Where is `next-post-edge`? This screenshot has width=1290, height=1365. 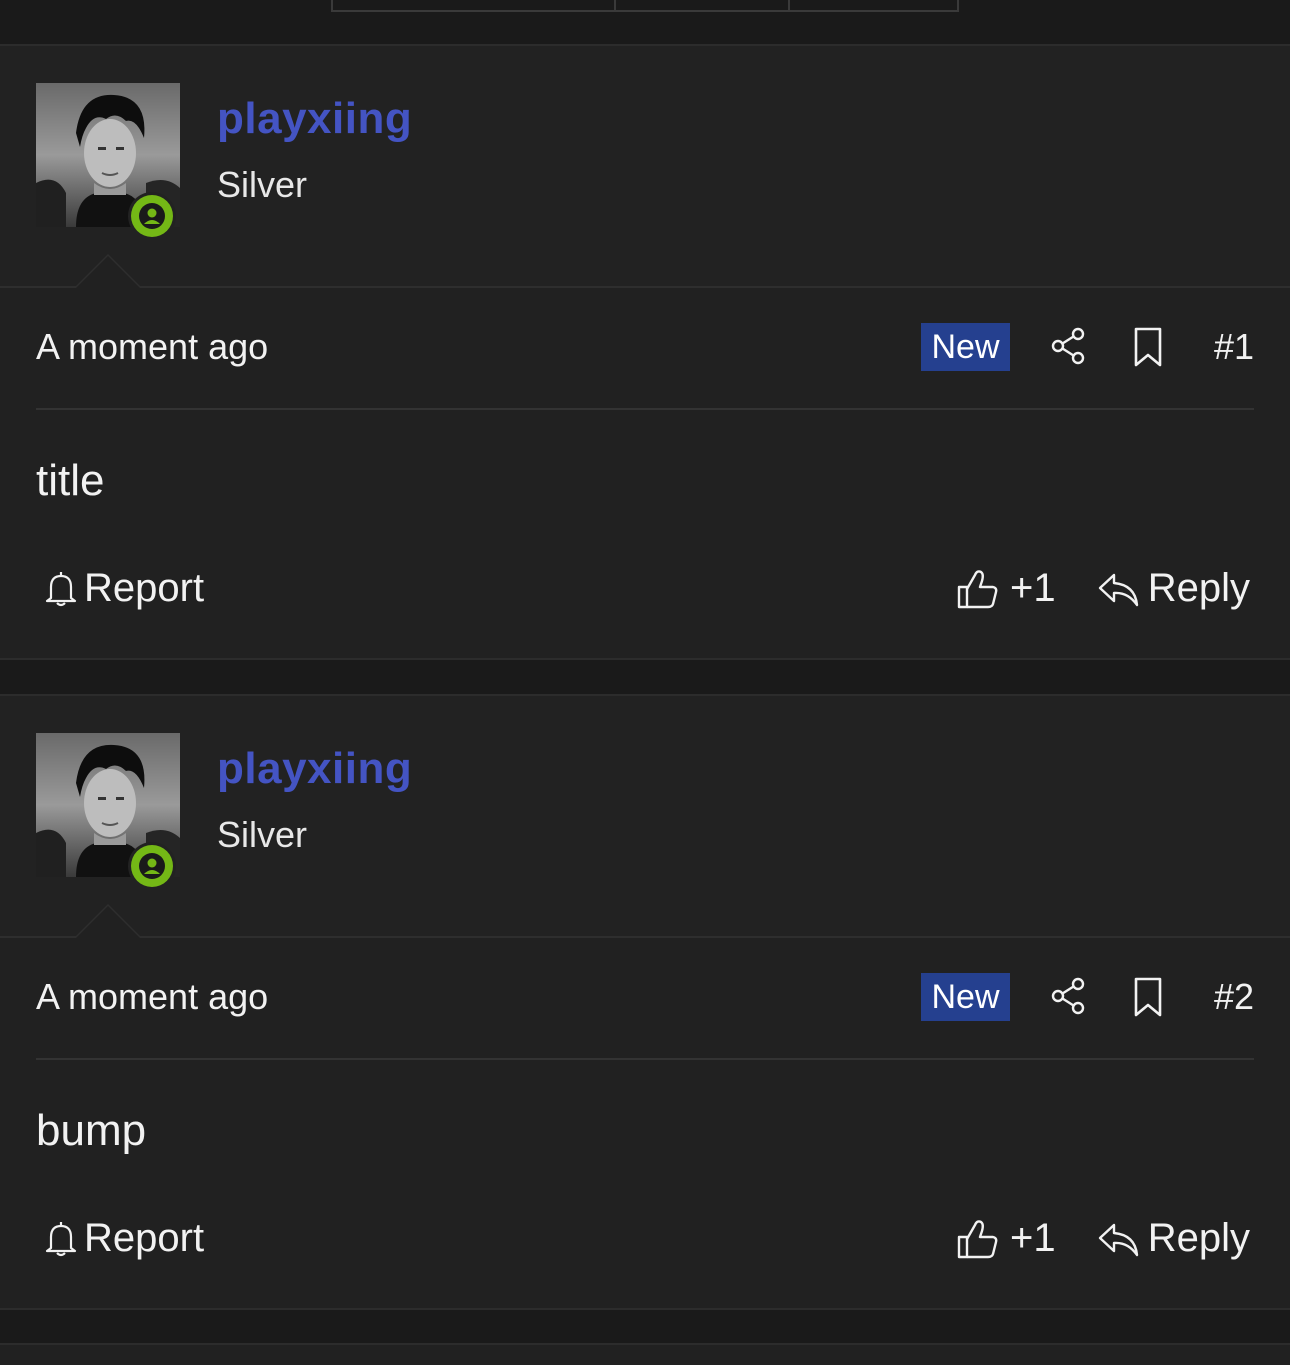
next-post-edge is located at coordinates (645, 1354).